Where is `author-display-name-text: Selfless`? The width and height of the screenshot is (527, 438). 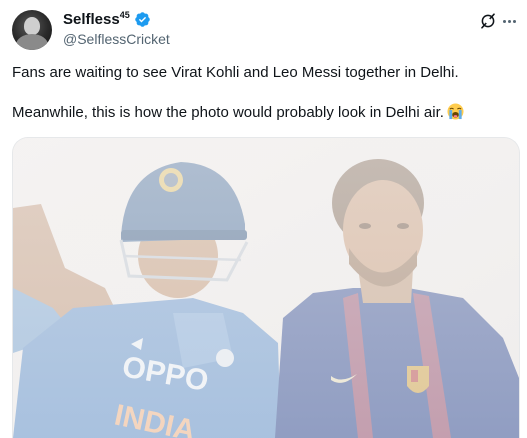
author-display-name-text: Selfless is located at coordinates (91, 19).